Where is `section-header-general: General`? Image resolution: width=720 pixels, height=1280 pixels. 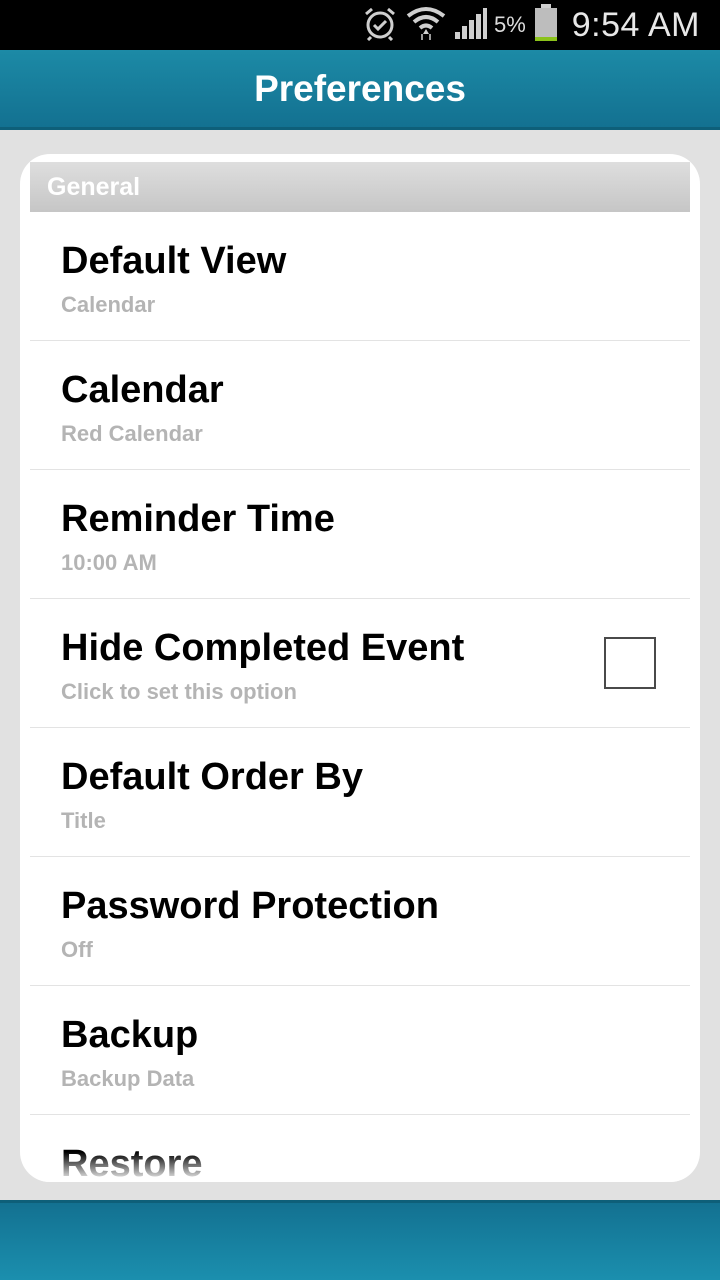 section-header-general: General is located at coordinates (360, 187).